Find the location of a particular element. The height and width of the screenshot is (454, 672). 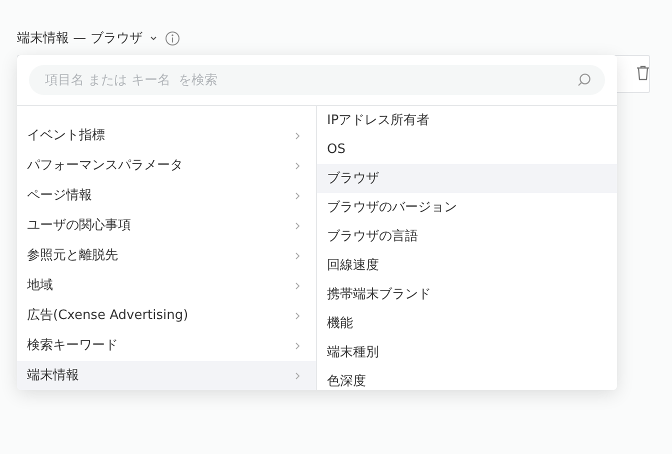

category-label: パフォーマンスパラメータ is located at coordinates (105, 166).